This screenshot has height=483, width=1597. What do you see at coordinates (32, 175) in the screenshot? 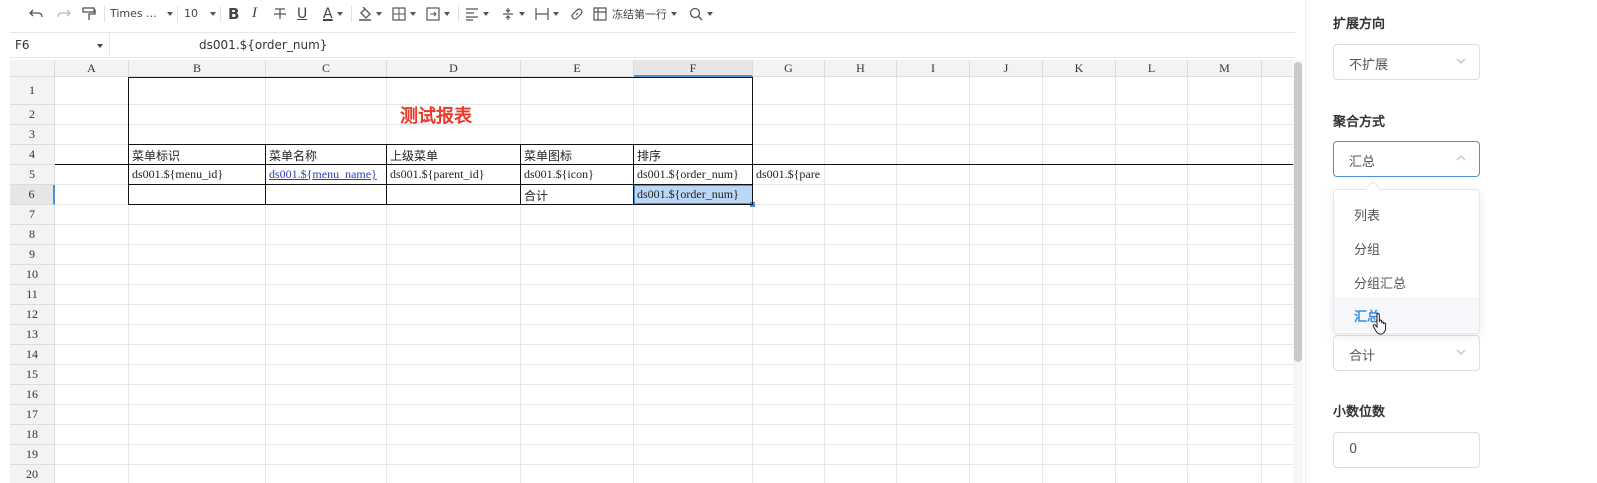
I see `row-header: 5` at bounding box center [32, 175].